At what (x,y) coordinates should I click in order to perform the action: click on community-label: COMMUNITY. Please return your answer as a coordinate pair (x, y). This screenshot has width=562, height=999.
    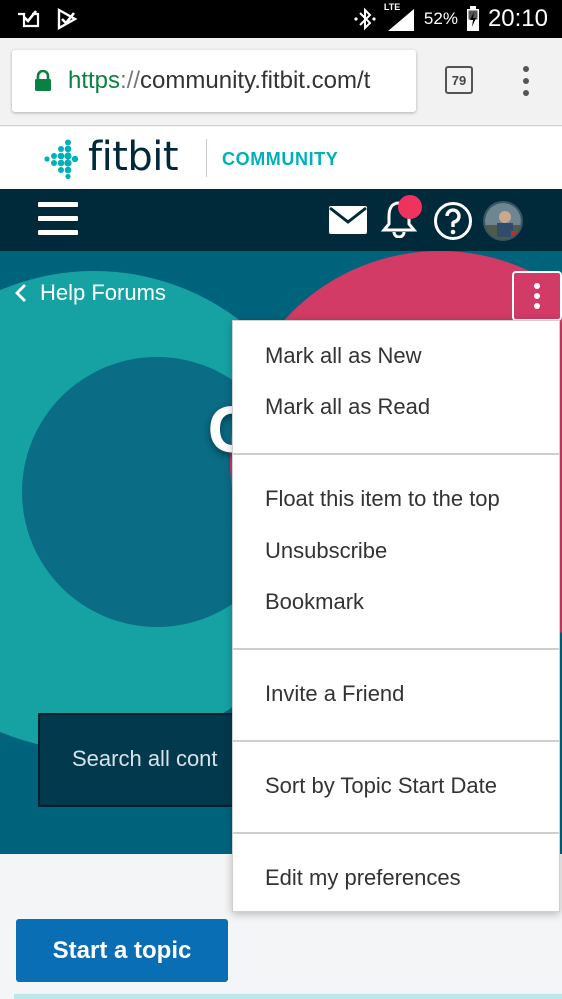
    Looking at the image, I should click on (280, 159).